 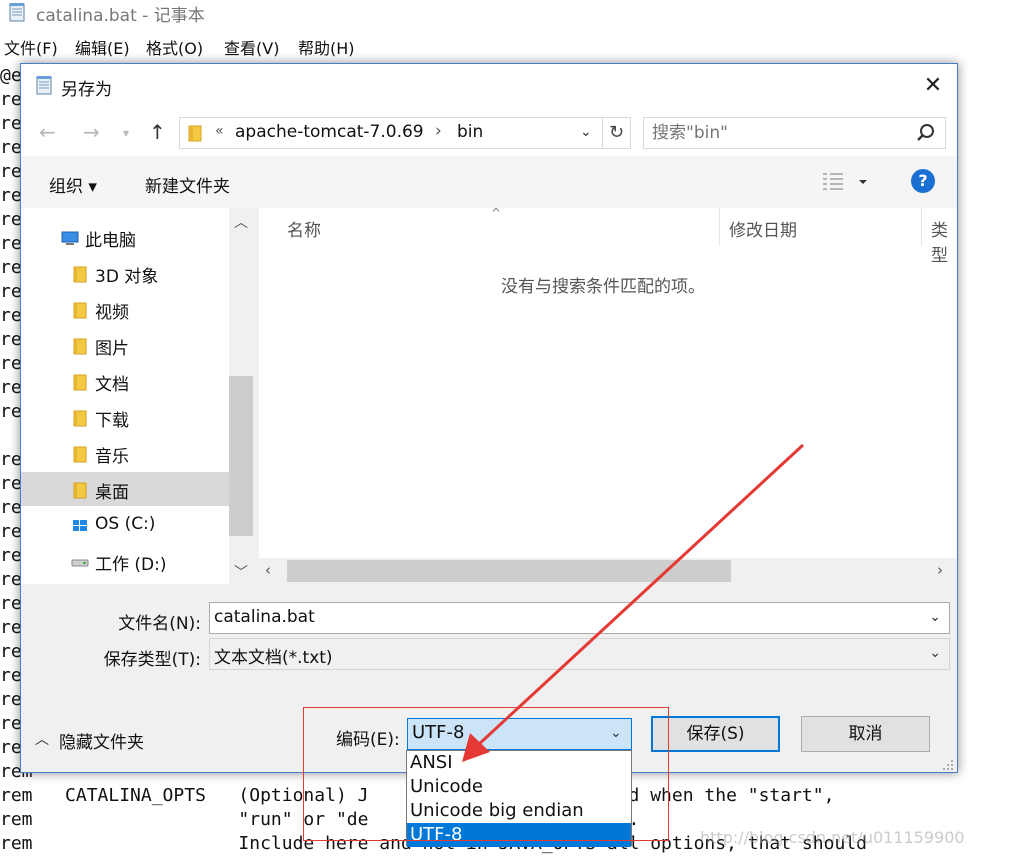 What do you see at coordinates (241, 572) in the screenshot?
I see `chevron-down-icon: ﹀` at bounding box center [241, 572].